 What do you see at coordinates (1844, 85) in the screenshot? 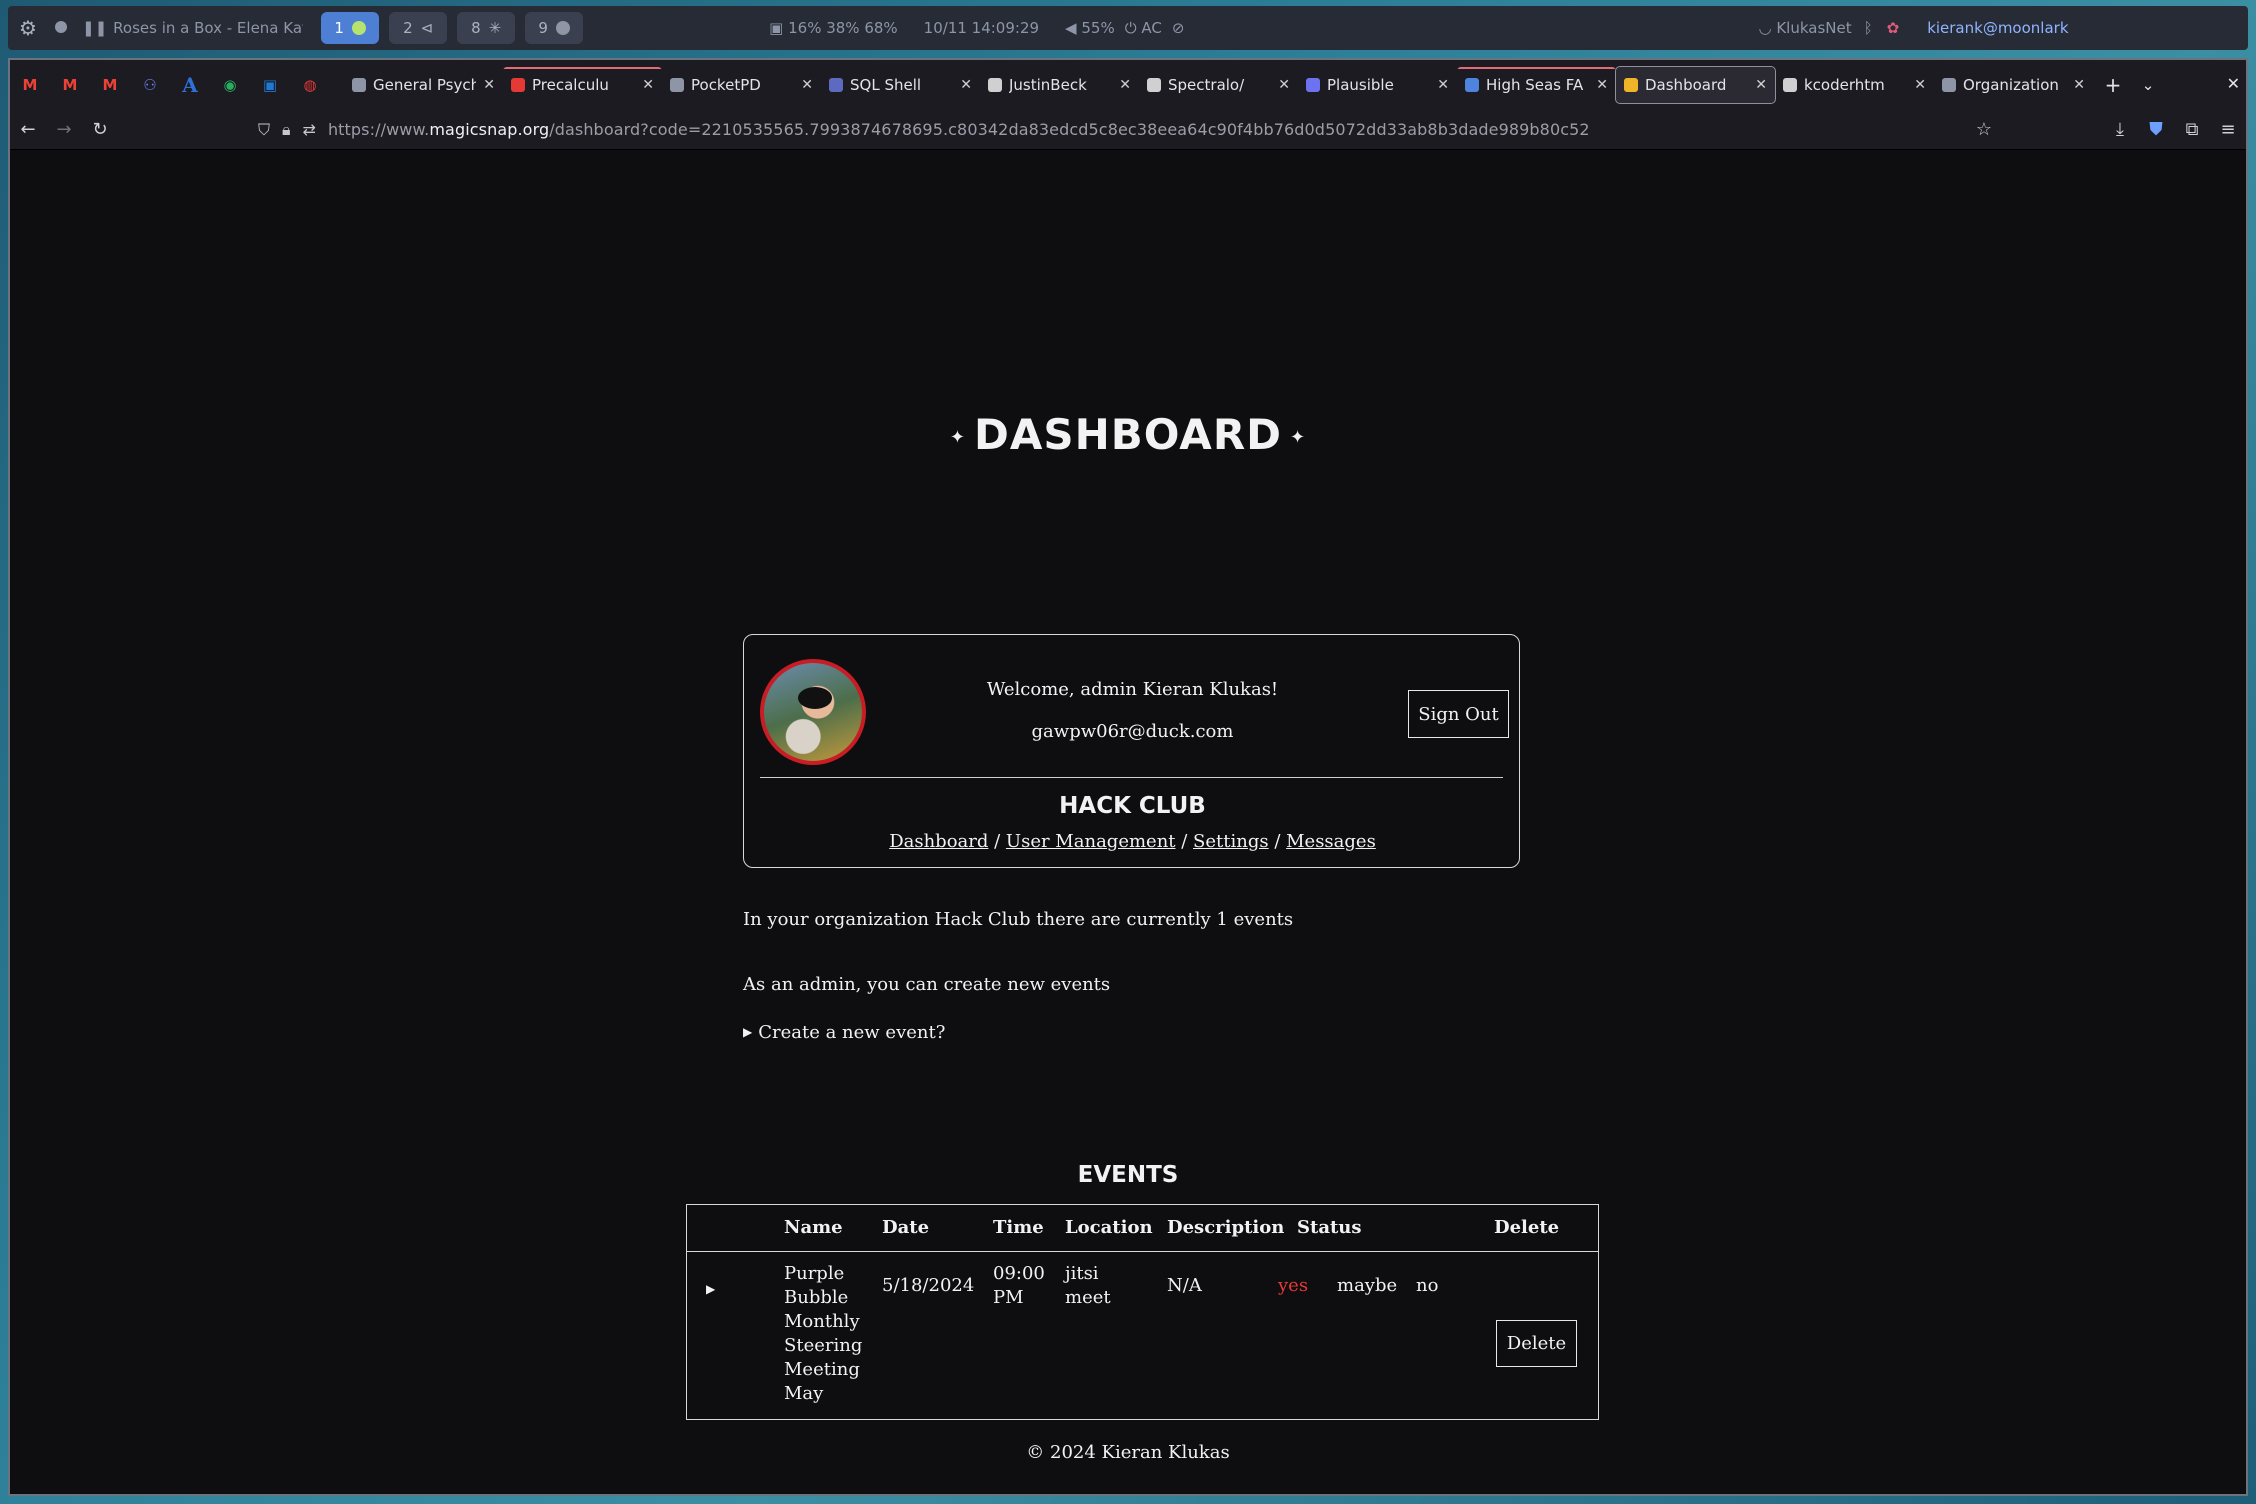
I see `tab-label: kcoderhtm` at bounding box center [1844, 85].